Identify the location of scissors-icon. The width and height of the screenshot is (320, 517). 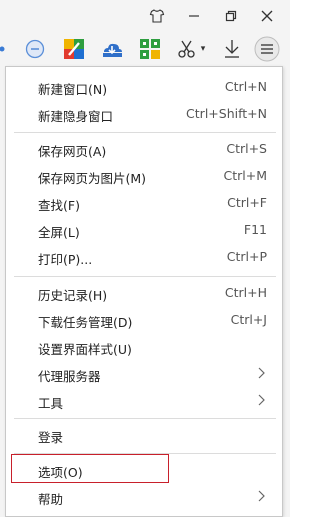
(187, 49).